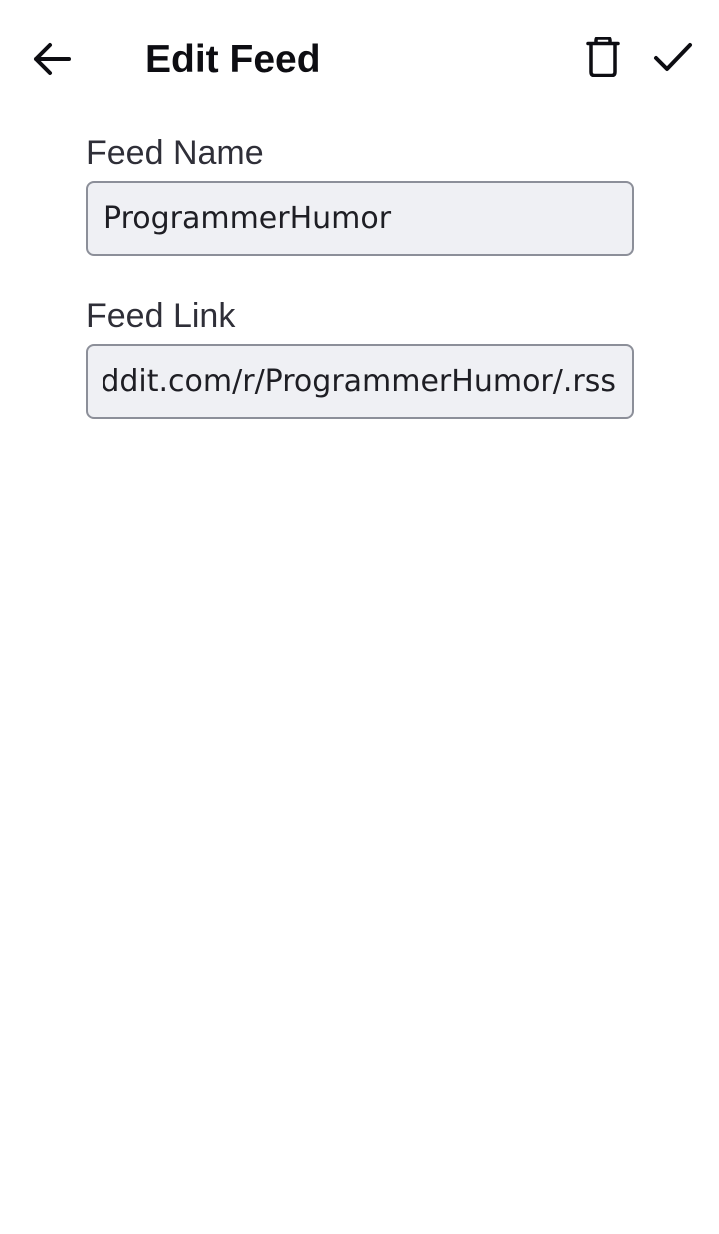 This screenshot has width=719, height=1234. I want to click on feed-link-input, so click(360, 381).